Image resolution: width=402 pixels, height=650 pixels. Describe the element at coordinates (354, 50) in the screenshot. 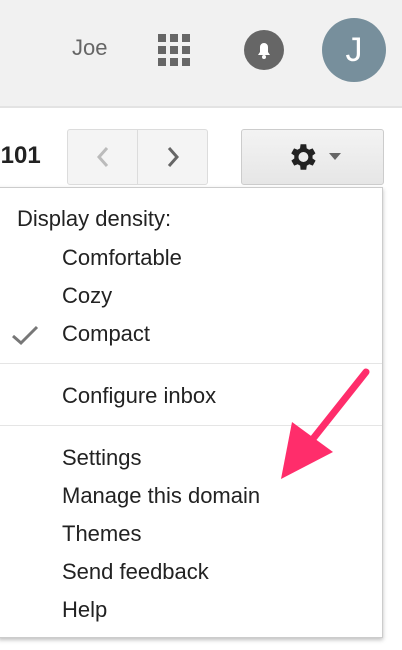

I see `avatar: J` at that location.